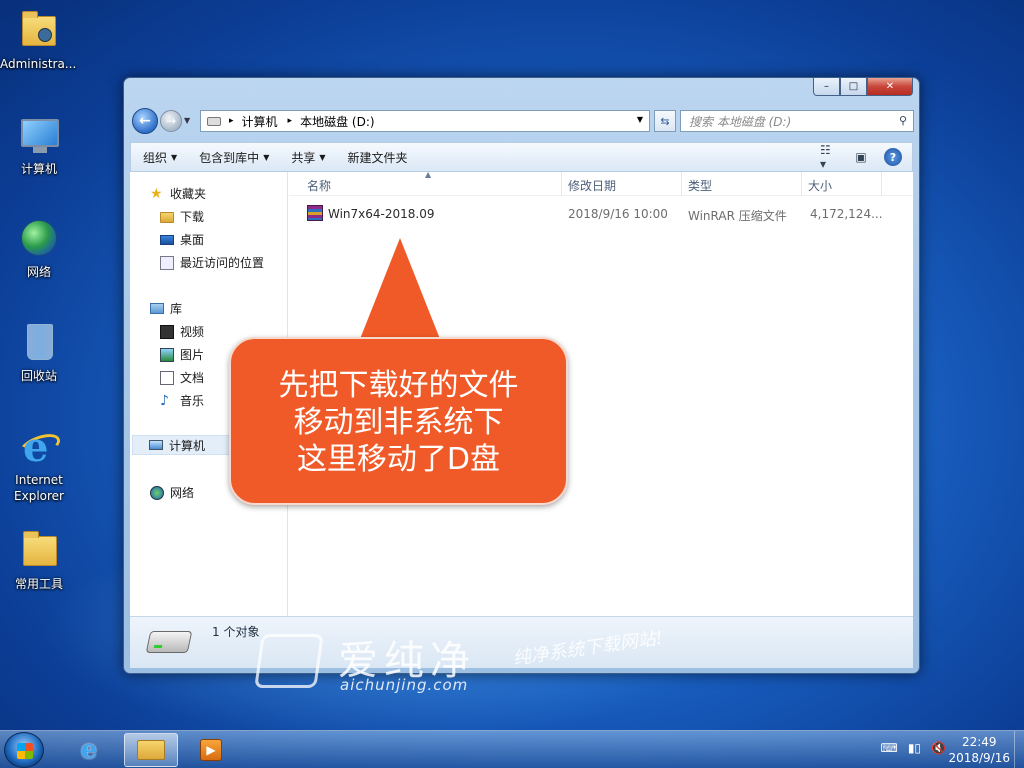 Image resolution: width=1024 pixels, height=768 pixels. I want to click on forward-button: →, so click(171, 121).